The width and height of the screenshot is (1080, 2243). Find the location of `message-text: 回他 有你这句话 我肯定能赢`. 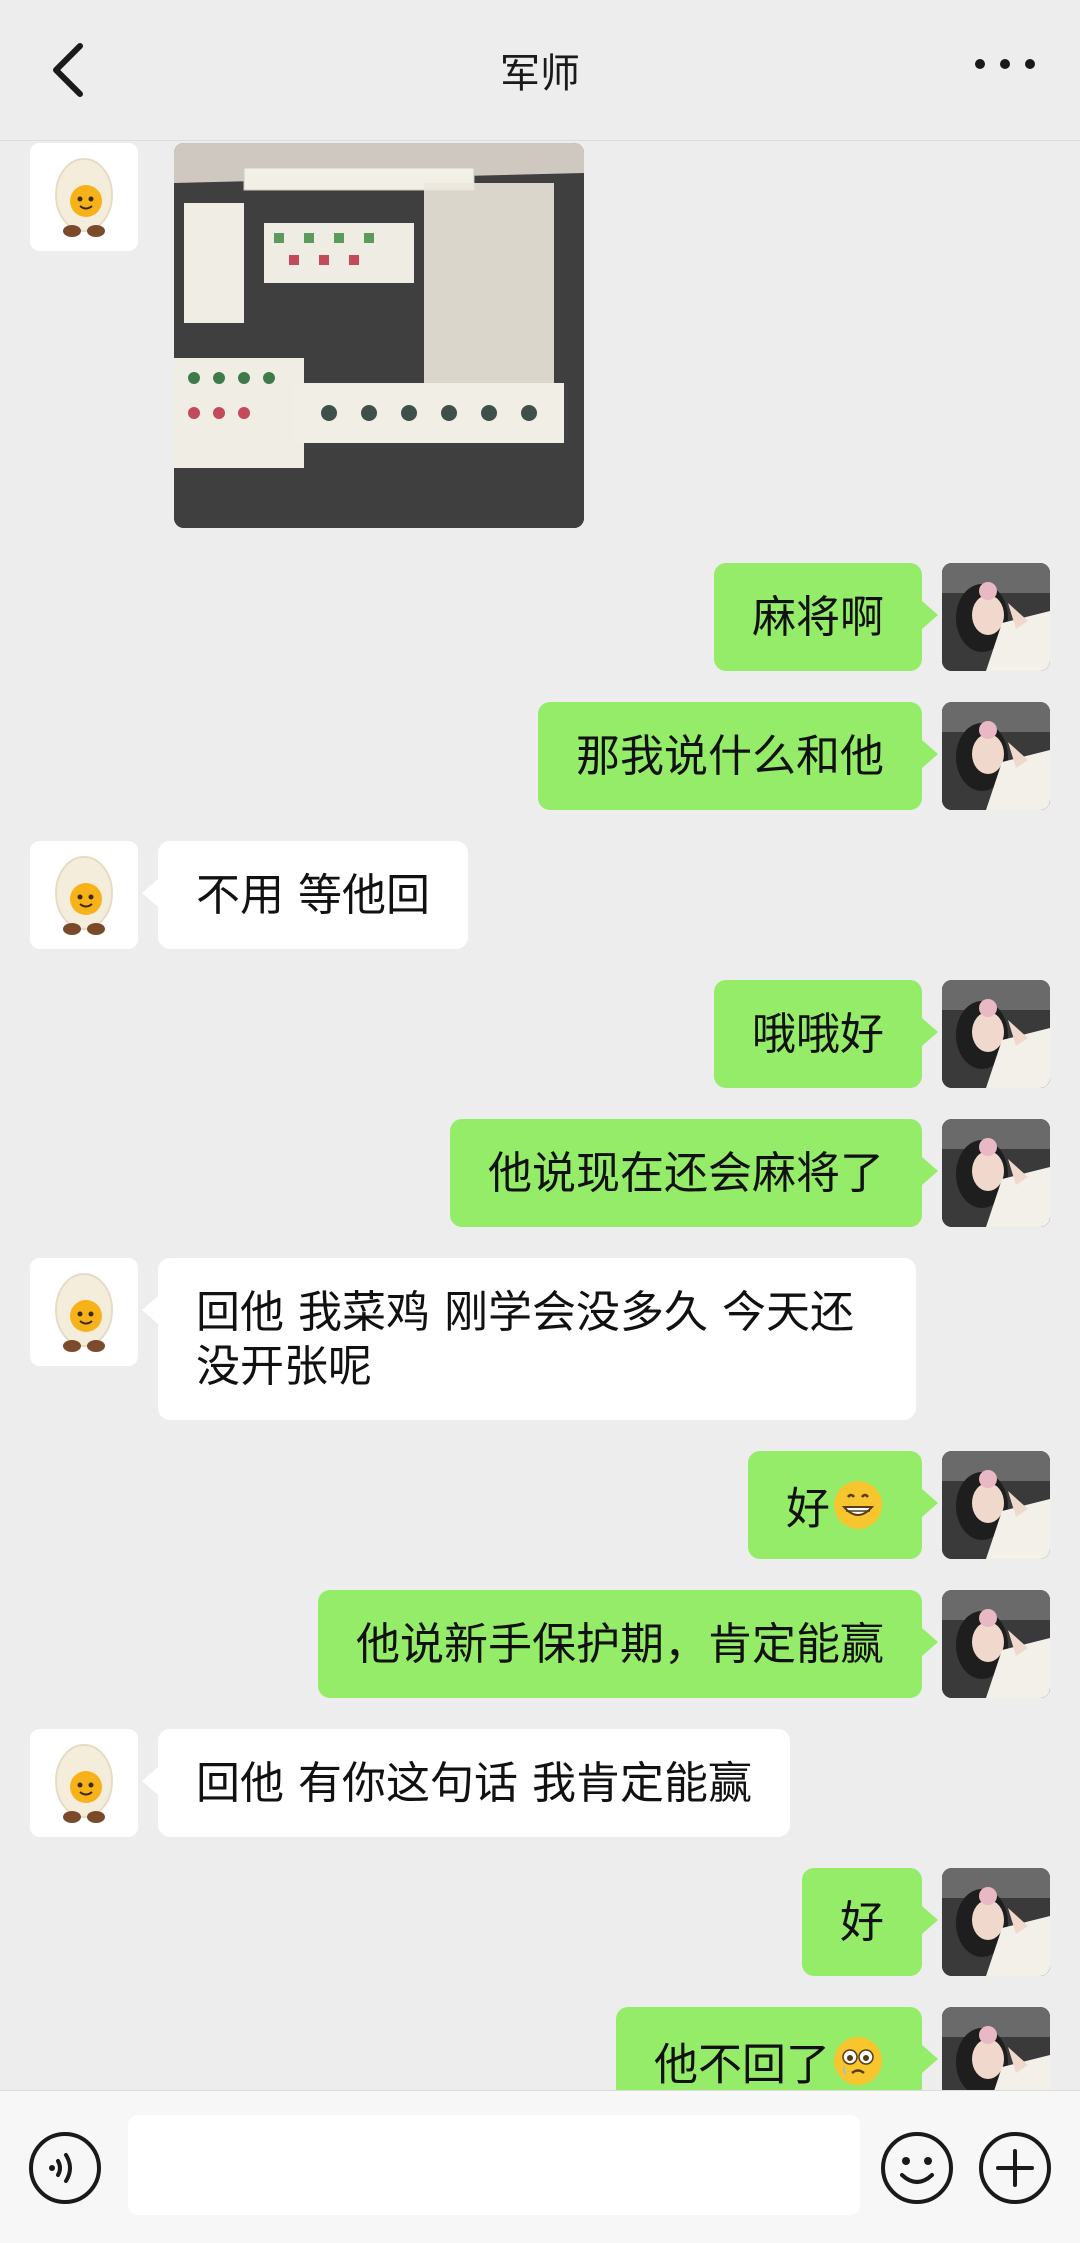

message-text: 回他 有你这句话 我肯定能赢 is located at coordinates (474, 1783).